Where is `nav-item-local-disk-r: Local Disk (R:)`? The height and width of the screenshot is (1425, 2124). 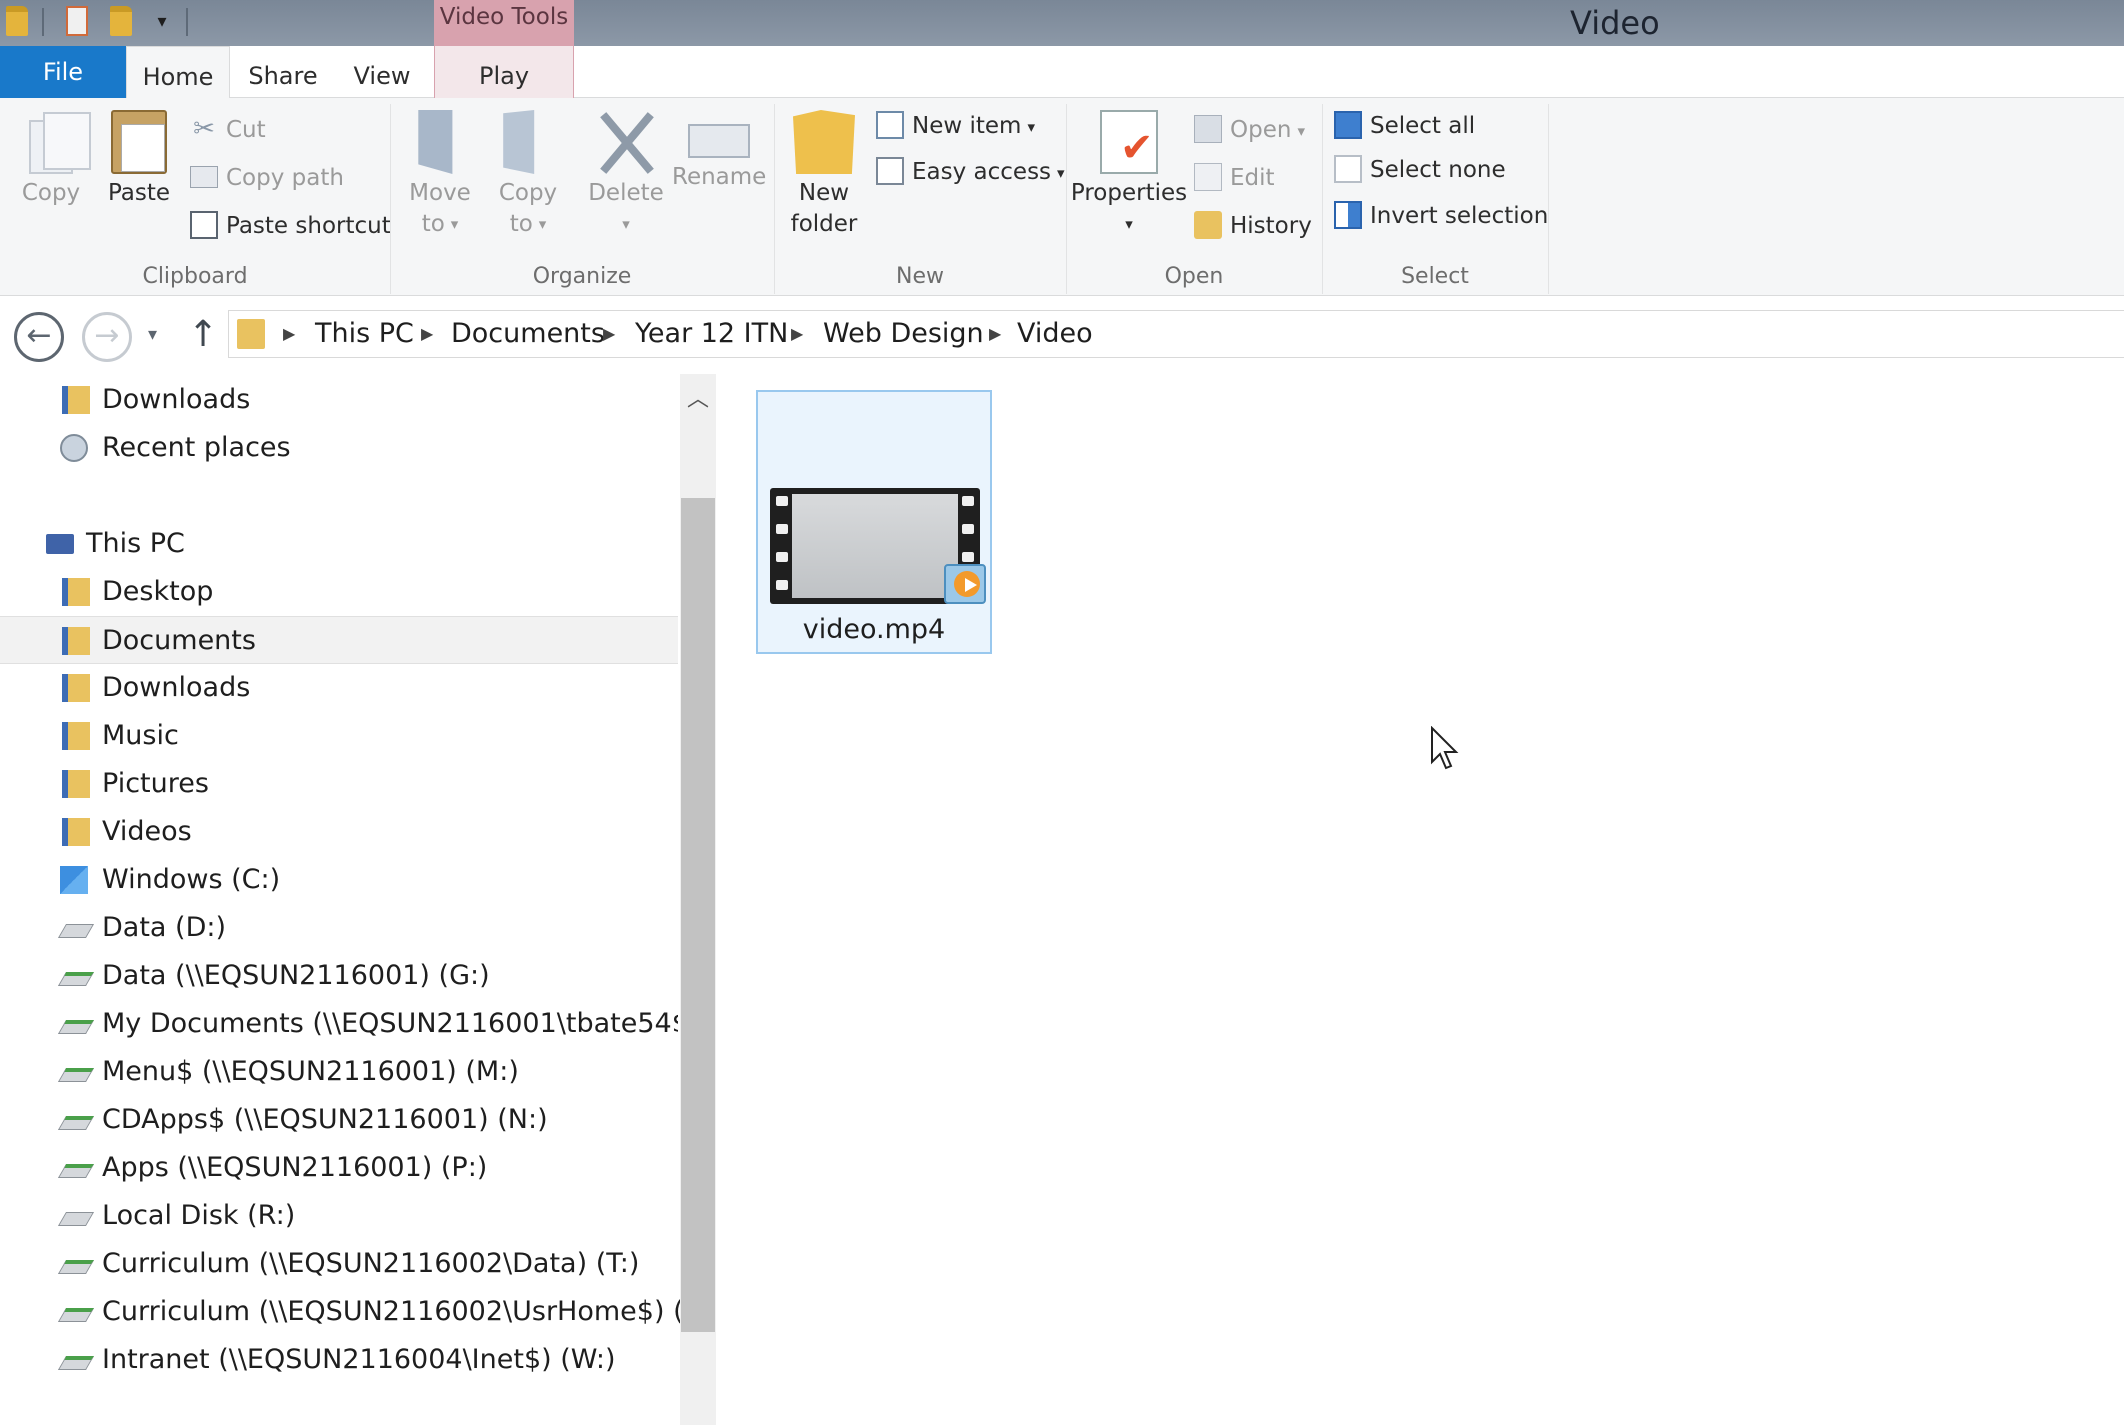
nav-item-local-disk-r: Local Disk (R:) is located at coordinates (339, 1216).